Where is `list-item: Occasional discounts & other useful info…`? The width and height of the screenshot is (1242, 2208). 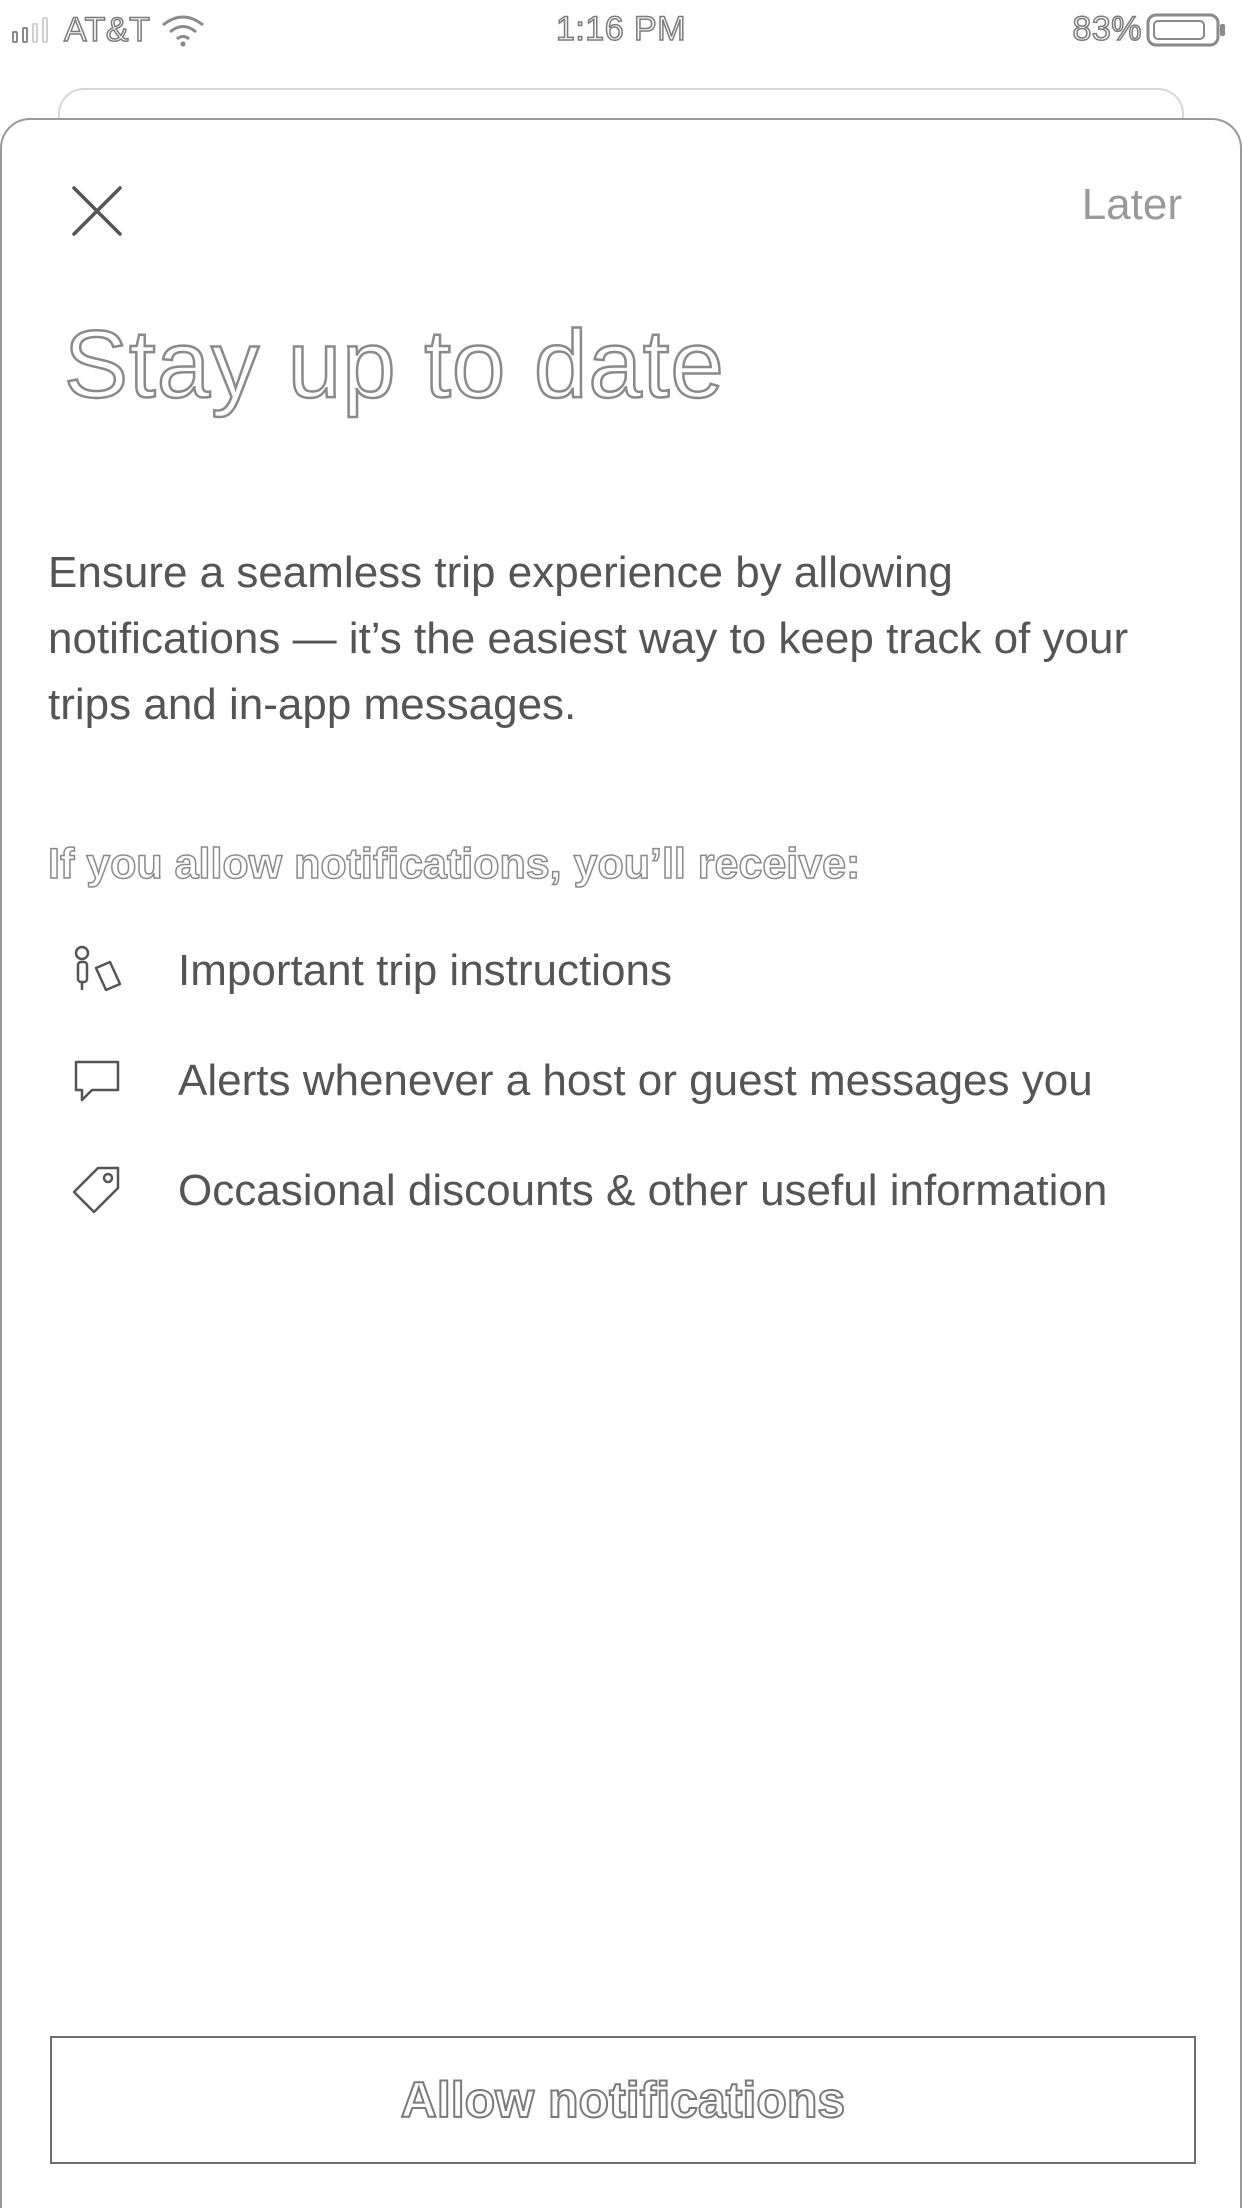 list-item: Occasional discounts & other useful info… is located at coordinates (618, 1191).